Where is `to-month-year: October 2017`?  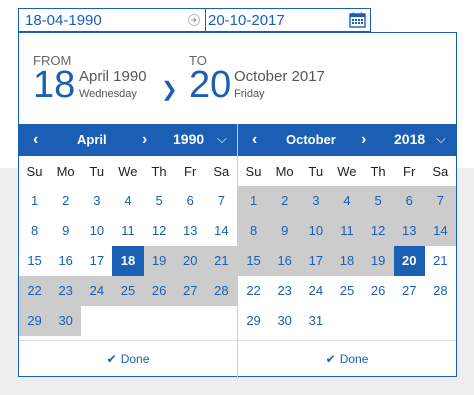 to-month-year: October 2017 is located at coordinates (279, 76).